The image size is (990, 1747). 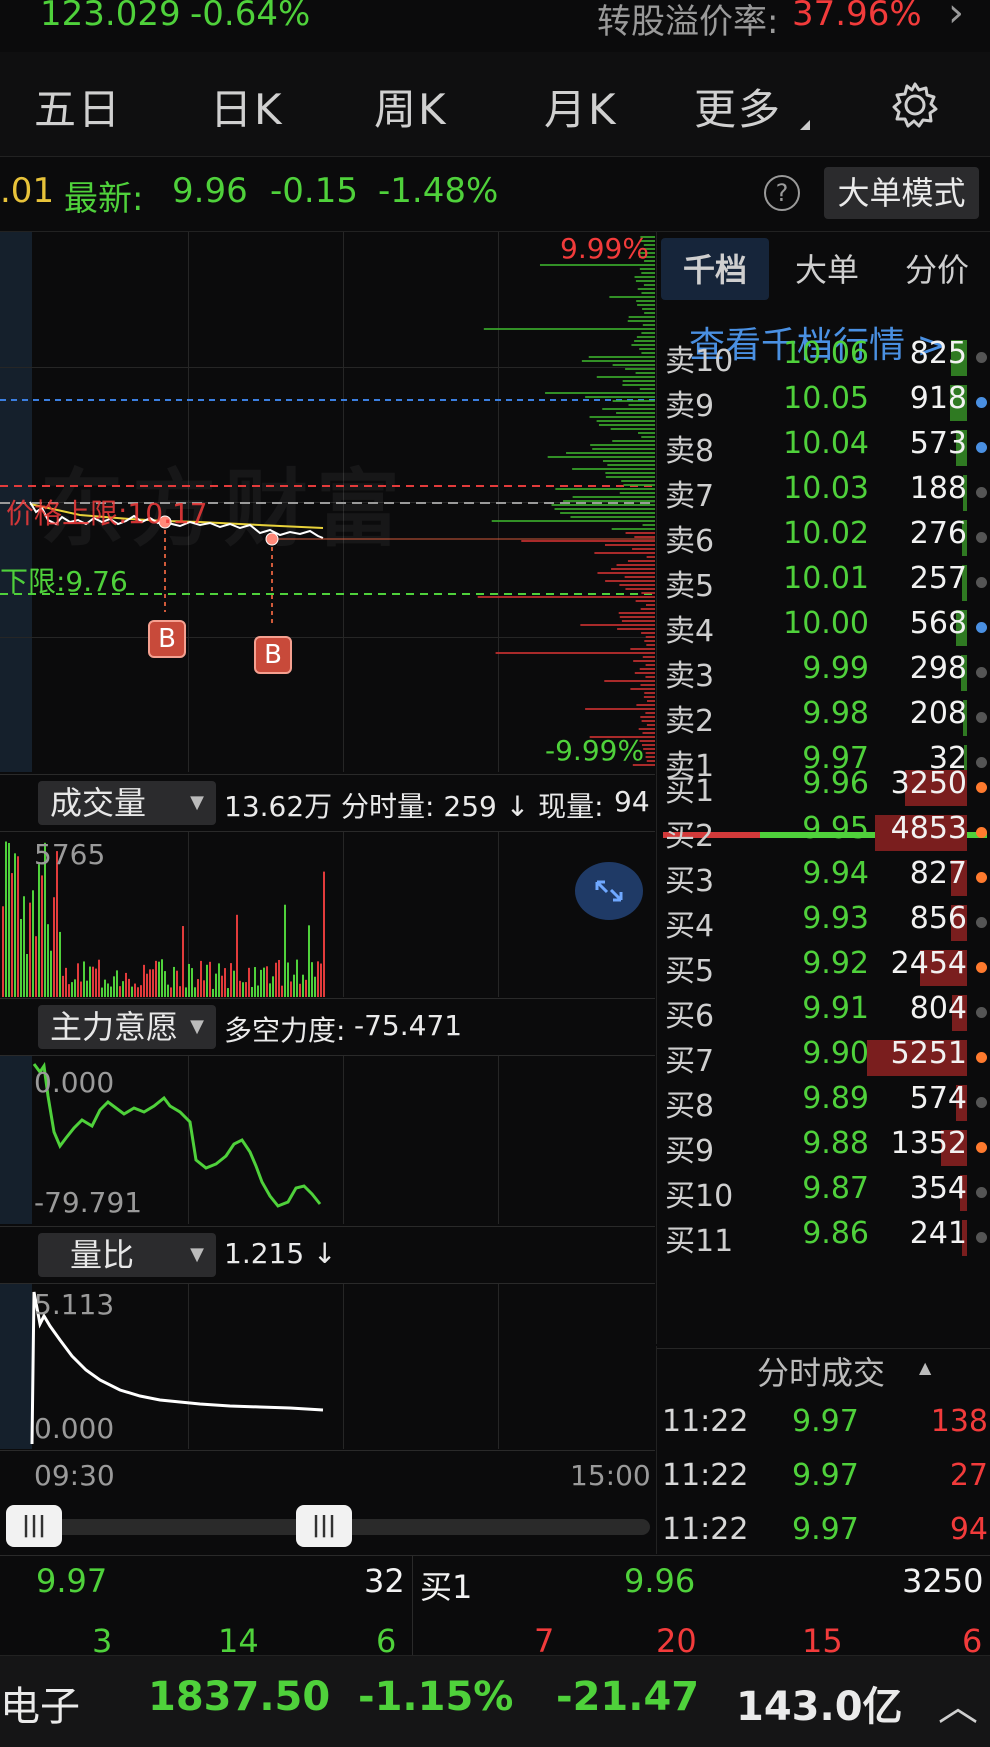 I want to click on tab-price-distribution: 分价, so click(x=936, y=270).